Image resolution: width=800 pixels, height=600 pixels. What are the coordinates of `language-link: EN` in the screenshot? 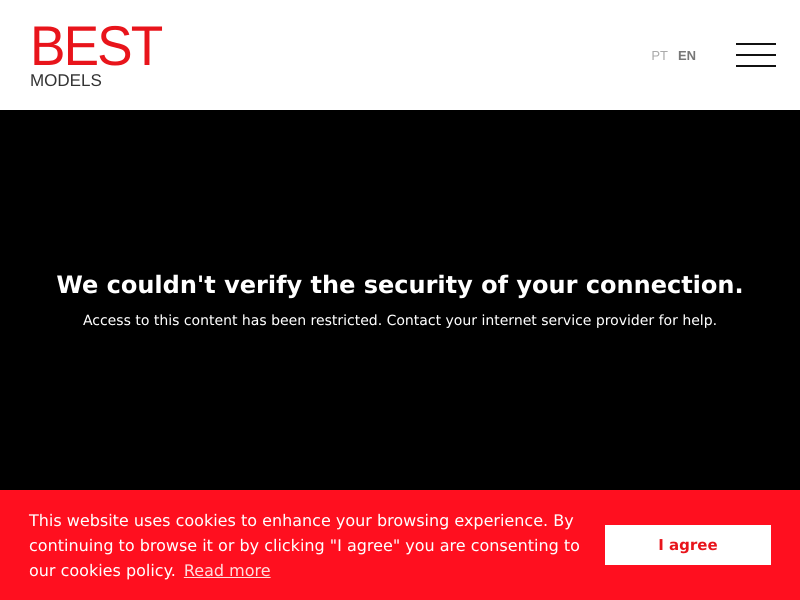 It's located at (687, 55).